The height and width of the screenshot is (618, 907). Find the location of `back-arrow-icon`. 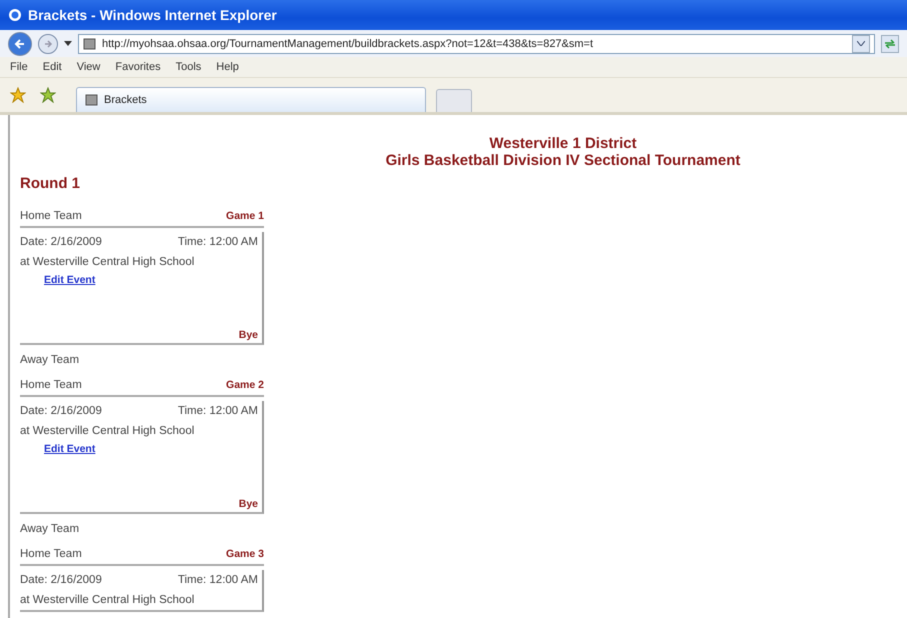

back-arrow-icon is located at coordinates (20, 44).